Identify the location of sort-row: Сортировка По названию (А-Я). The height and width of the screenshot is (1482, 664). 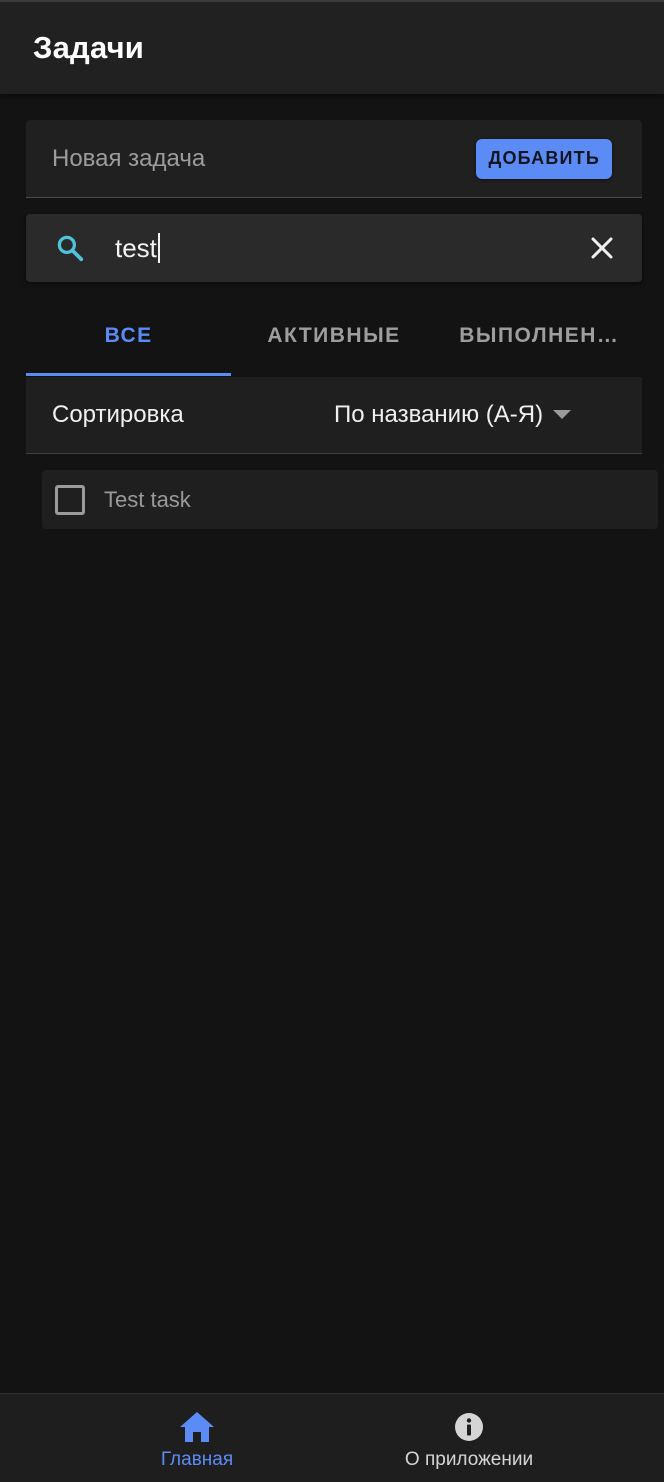
(334, 415).